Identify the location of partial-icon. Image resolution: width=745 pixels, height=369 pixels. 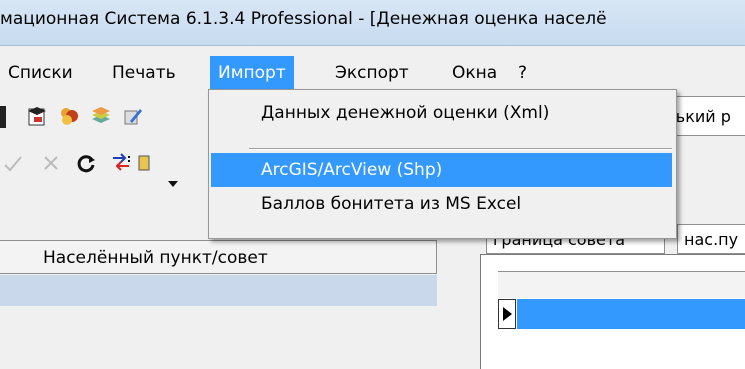
(144, 163).